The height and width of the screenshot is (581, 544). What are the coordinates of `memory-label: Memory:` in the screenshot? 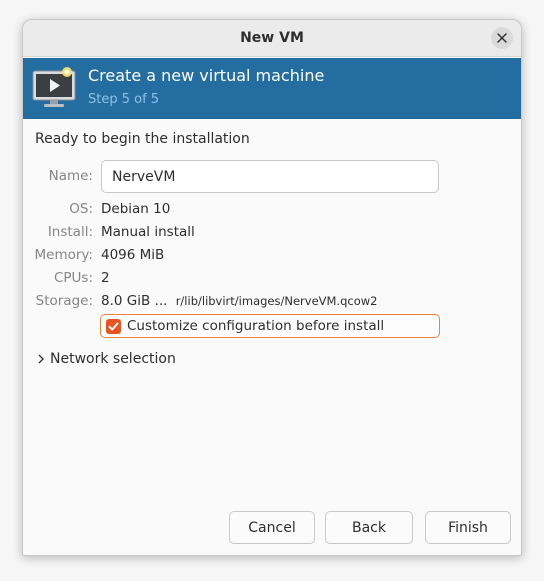 It's located at (63, 255).